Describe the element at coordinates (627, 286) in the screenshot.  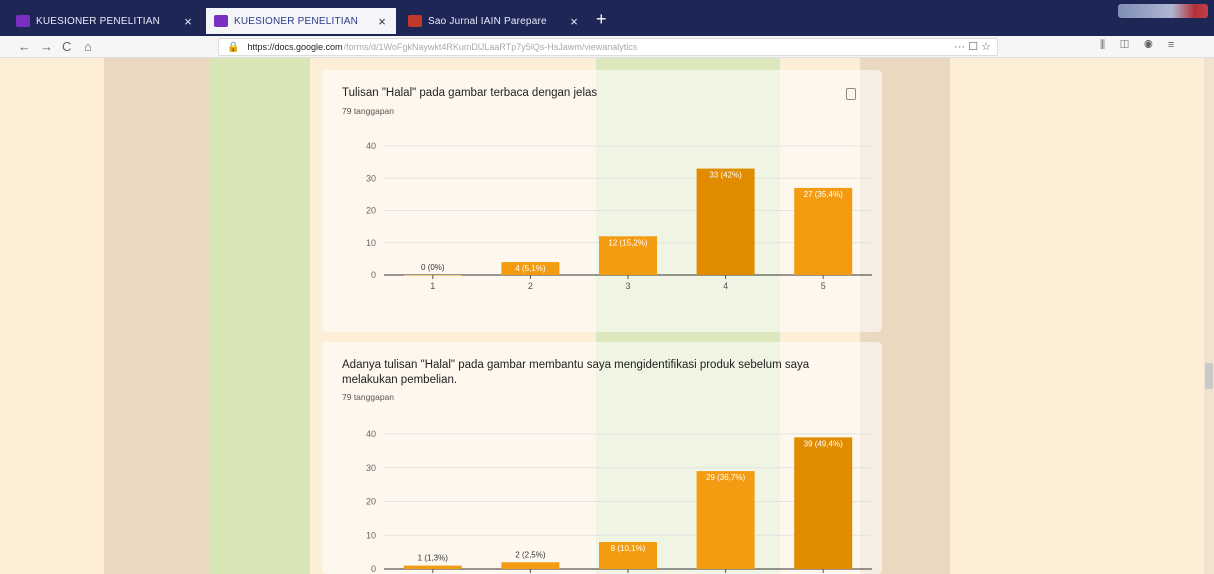
I see `x-tick-label: 3` at that location.